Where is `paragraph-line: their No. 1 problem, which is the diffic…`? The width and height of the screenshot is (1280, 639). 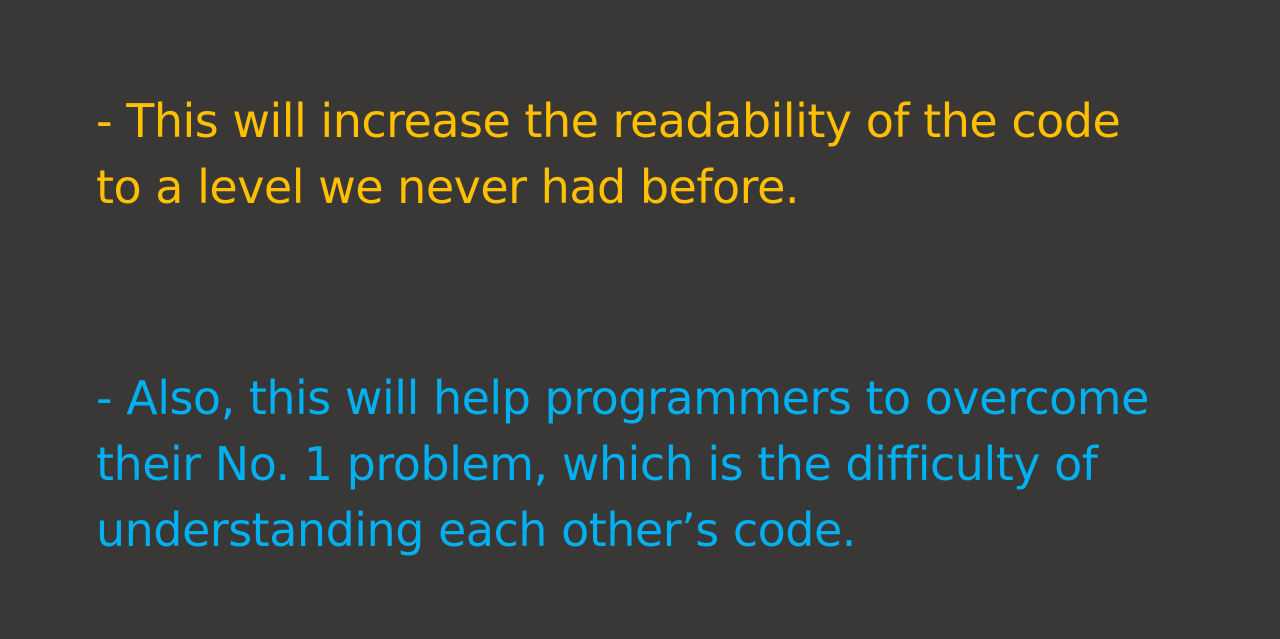 paragraph-line: their No. 1 problem, which is the diffic… is located at coordinates (597, 464).